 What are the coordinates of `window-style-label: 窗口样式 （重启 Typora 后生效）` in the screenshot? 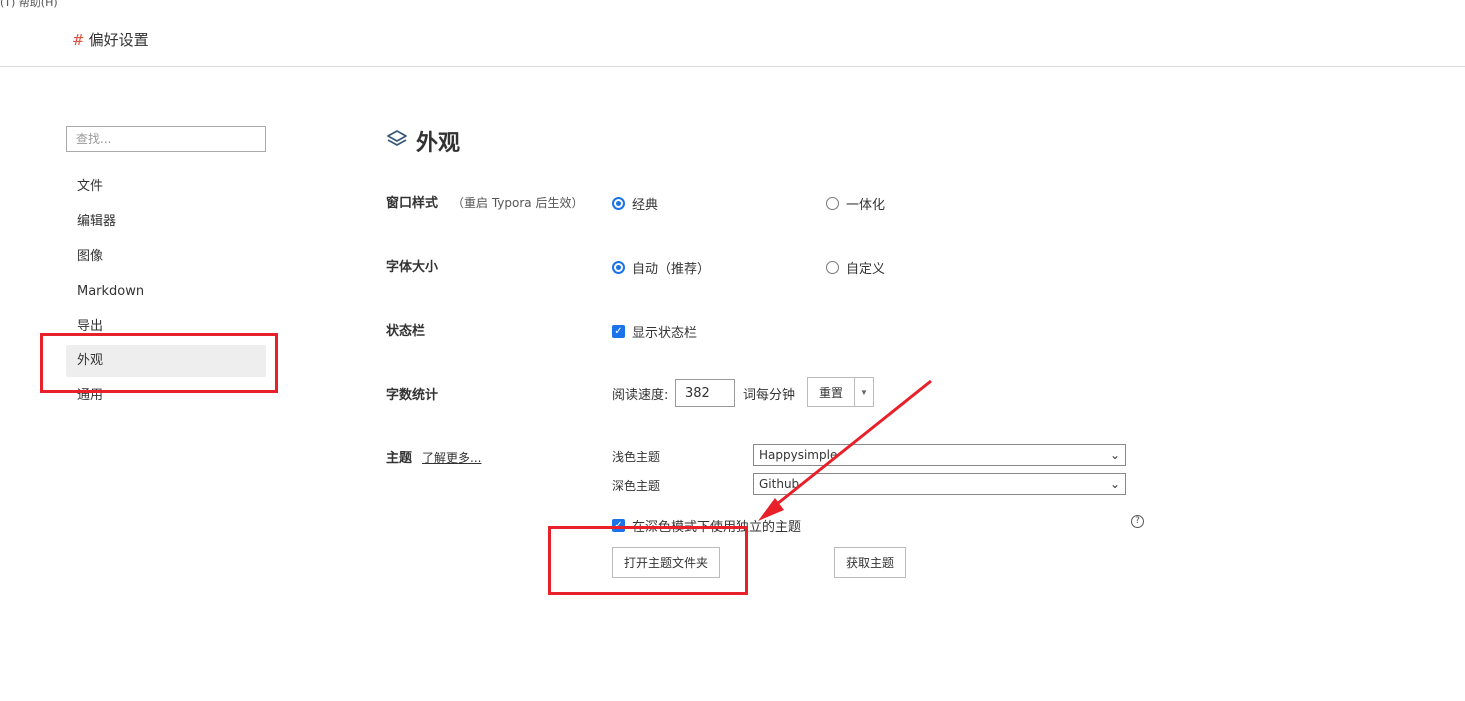 It's located at (484, 201).